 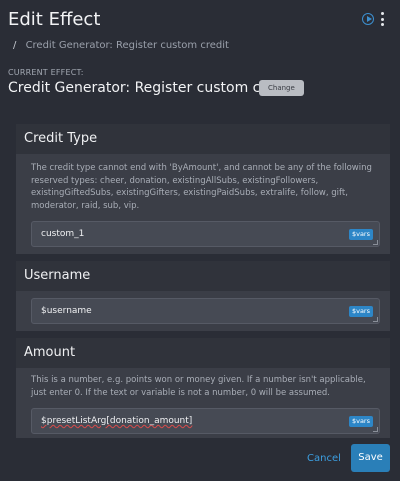 What do you see at coordinates (205, 234) in the screenshot?
I see `credit-type-input: custom_1 $vars` at bounding box center [205, 234].